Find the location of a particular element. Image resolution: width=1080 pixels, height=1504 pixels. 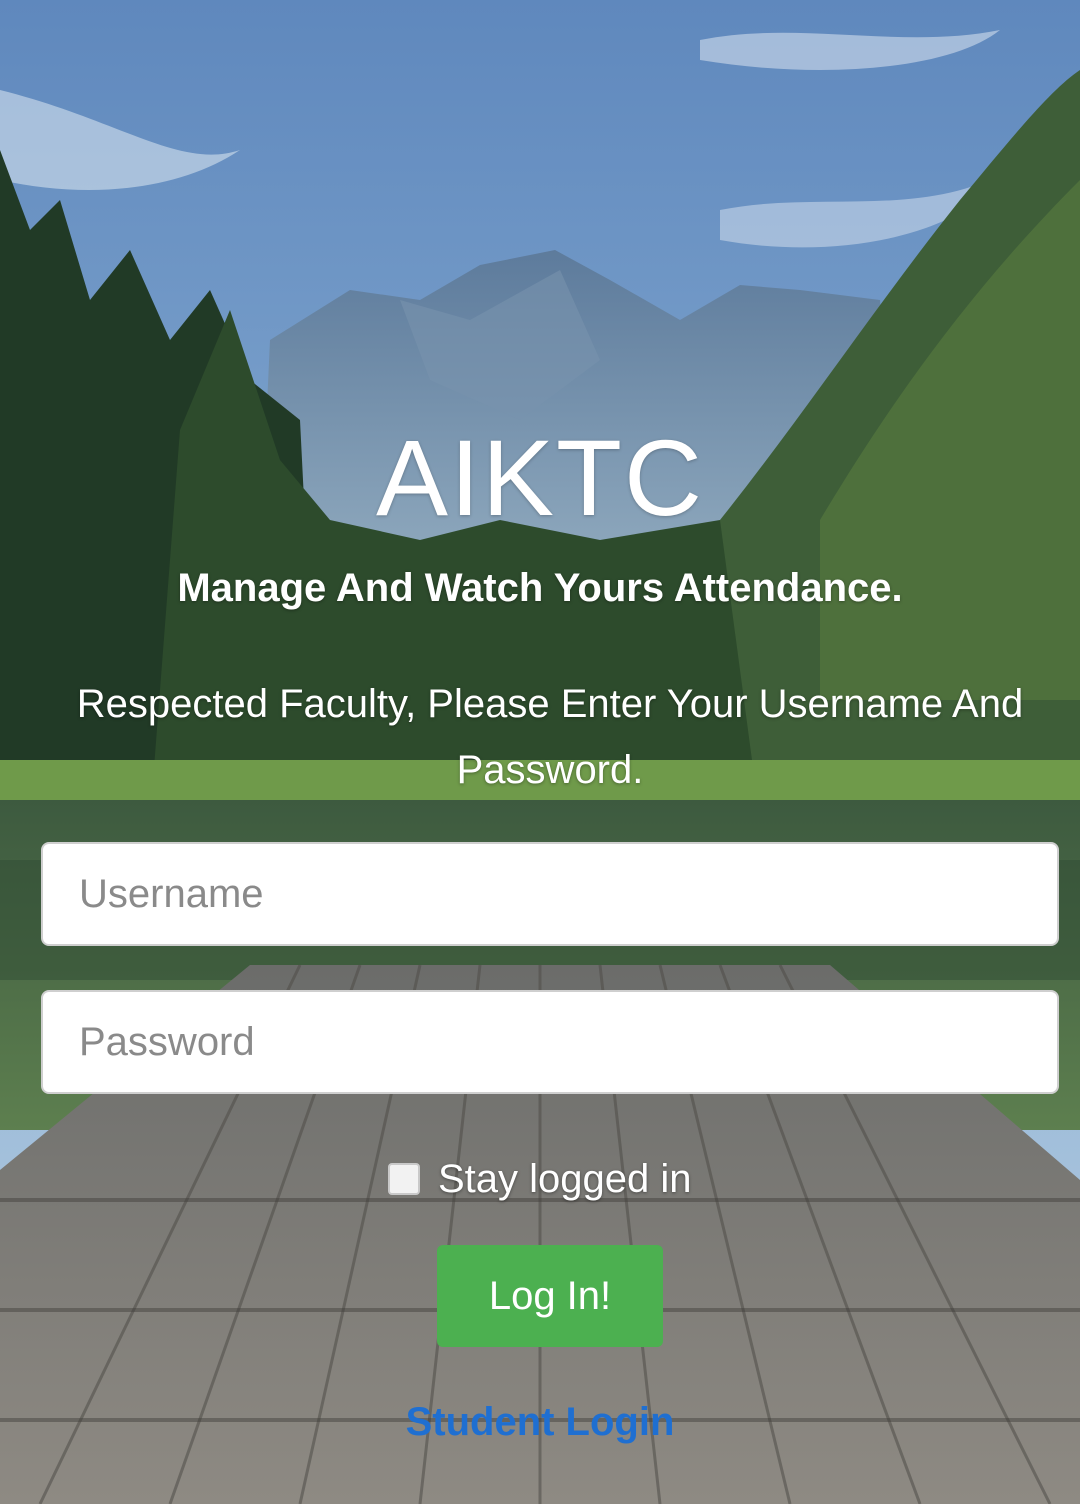

login-button: Log In! is located at coordinates (550, 1296).